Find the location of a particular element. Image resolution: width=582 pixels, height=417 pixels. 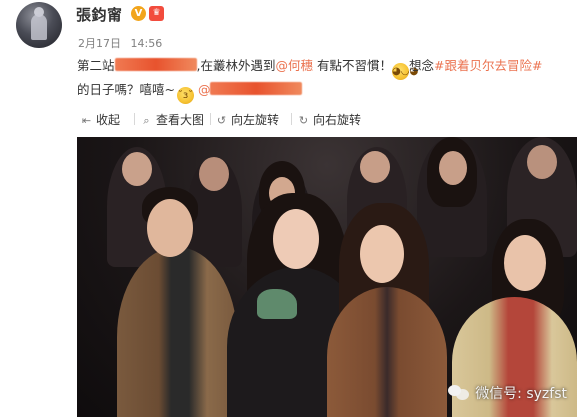

avatar-figure-body is located at coordinates (39, 27).